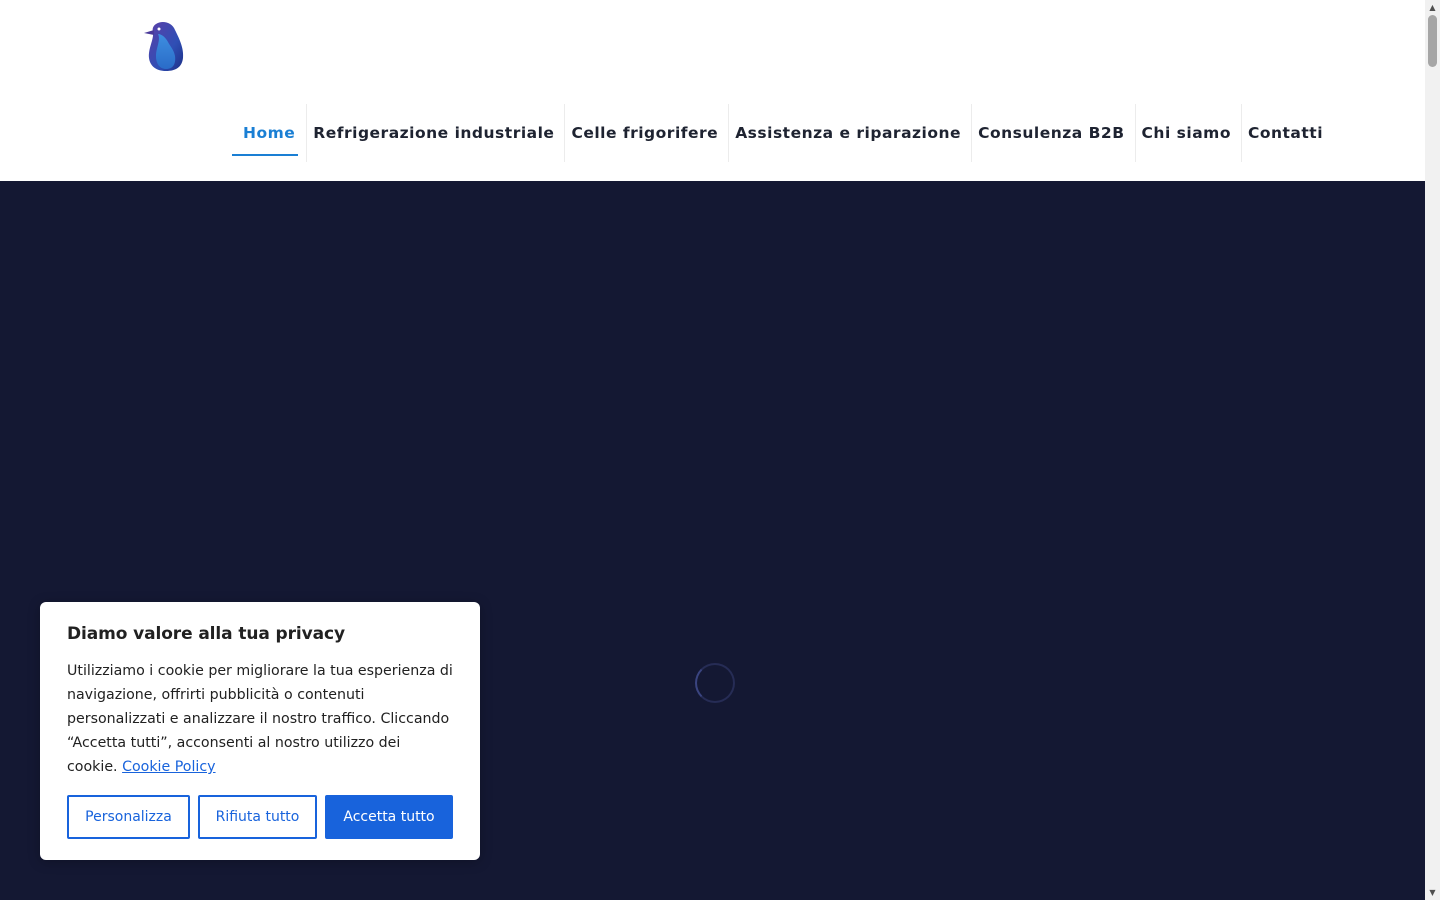  What do you see at coordinates (1052, 133) in the screenshot?
I see `nav-consulenza-b2b: Consulenza B2B` at bounding box center [1052, 133].